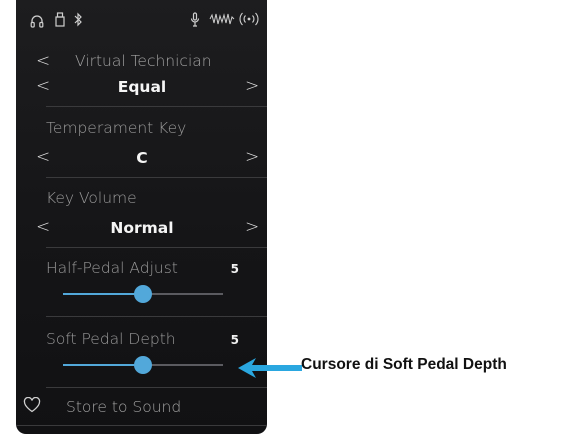  Describe the element at coordinates (112, 268) in the screenshot. I see `half-pedal-adjust-label: Half-Pedal Adjust` at that location.